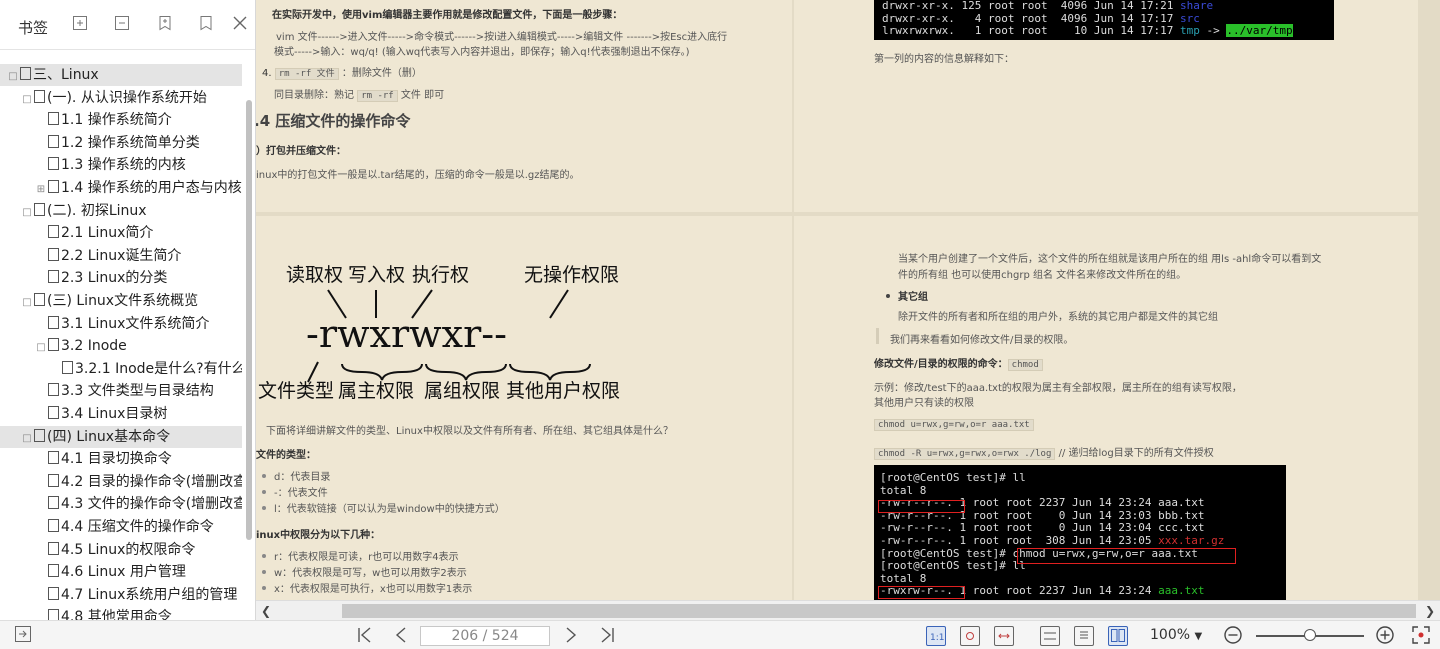 The height and width of the screenshot is (649, 1440). I want to click on bookmark-item: □ (二). 初探Linux, so click(121, 211).